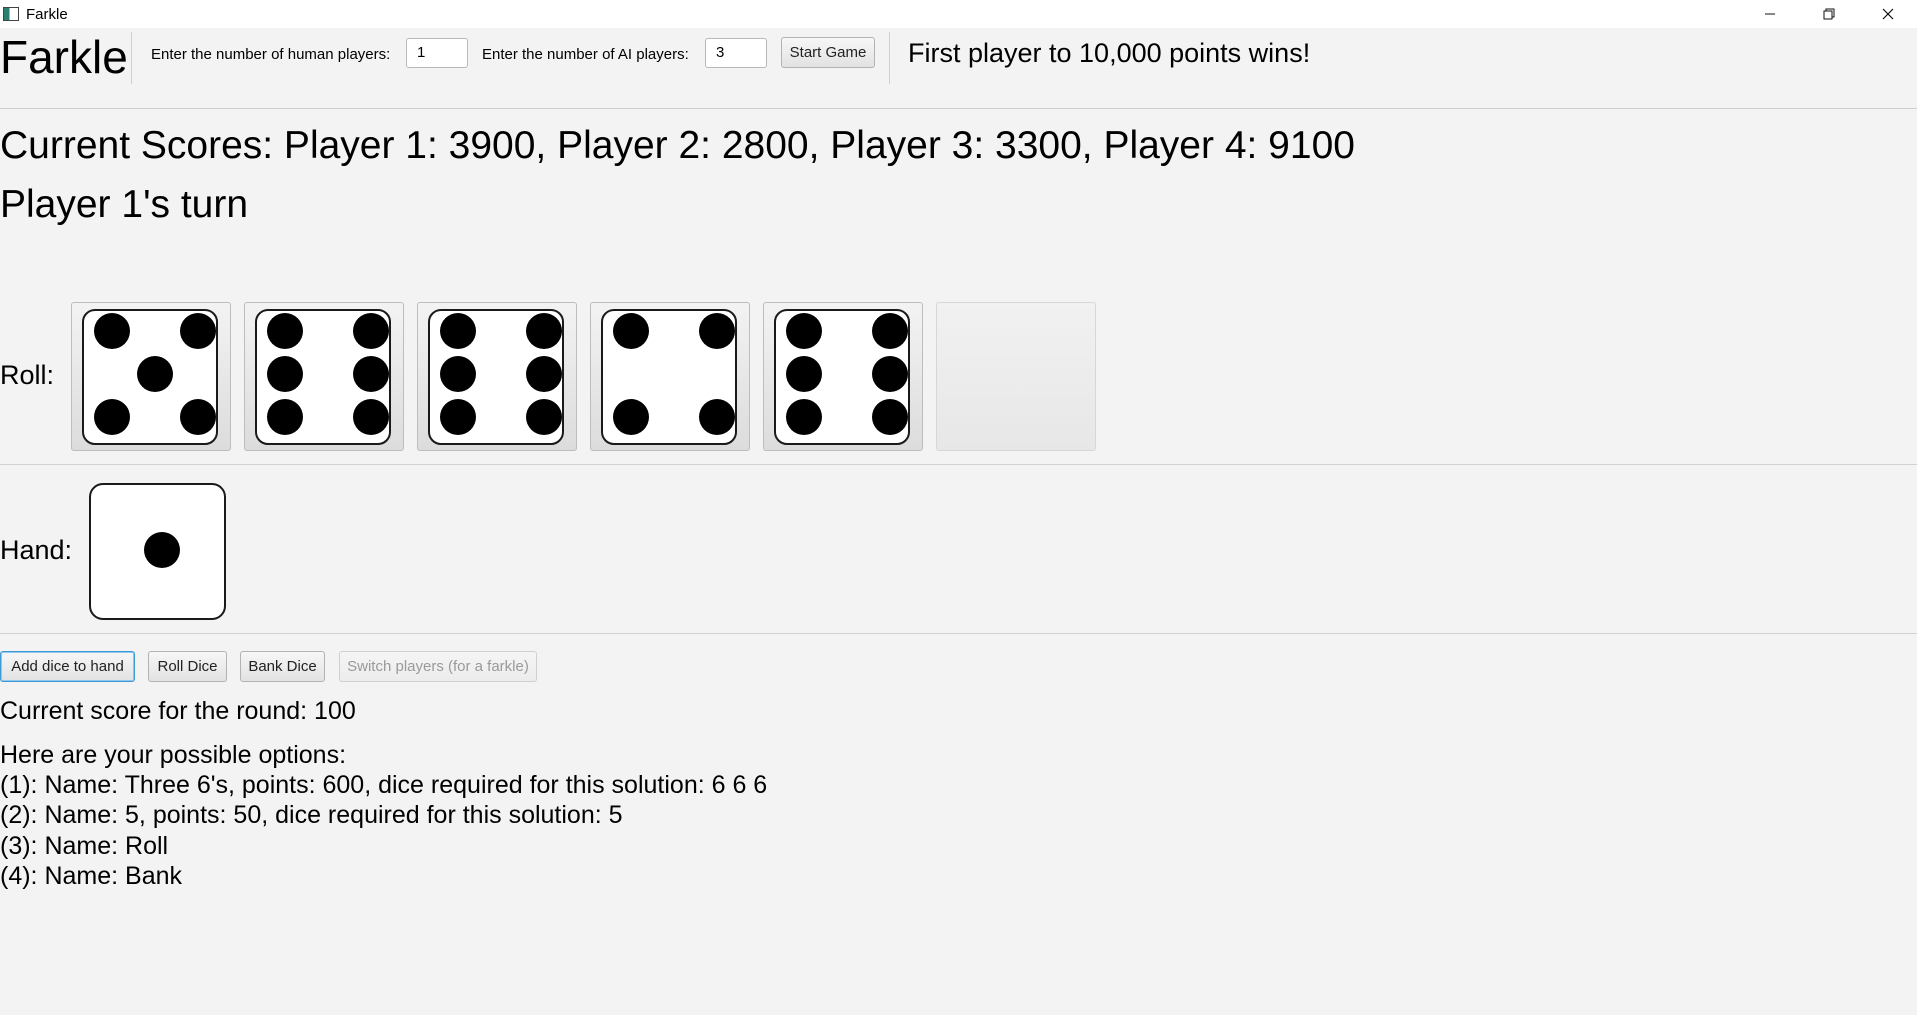 The height and width of the screenshot is (1015, 1917). What do you see at coordinates (1016, 376) in the screenshot?
I see `roll-die-slot-empty` at bounding box center [1016, 376].